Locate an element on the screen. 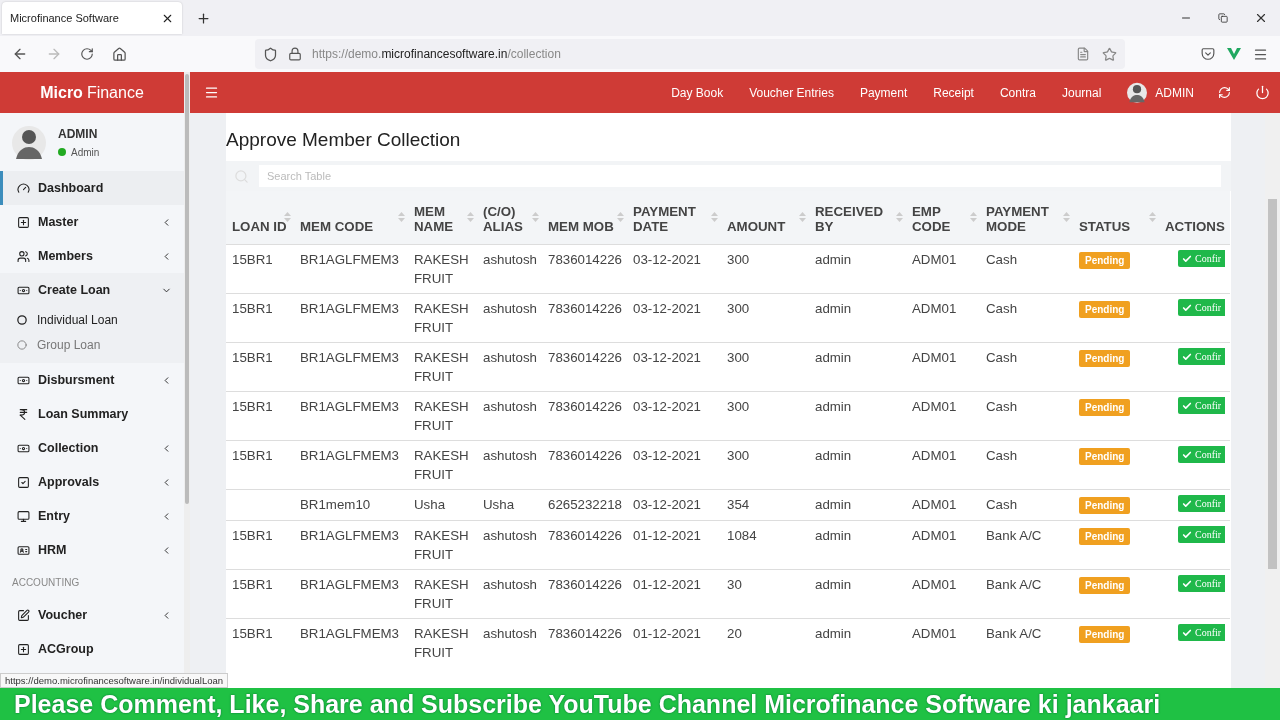  nav-link: Receipt is located at coordinates (953, 92).